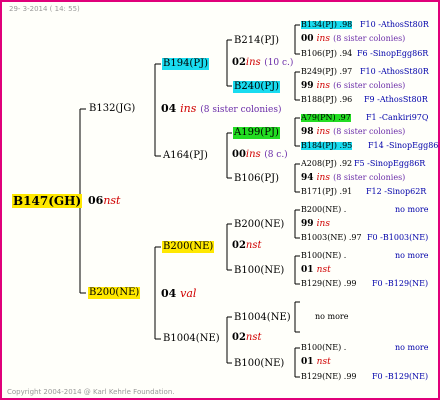  I want to click on g2-node-4: B1004(NE), so click(191, 339).